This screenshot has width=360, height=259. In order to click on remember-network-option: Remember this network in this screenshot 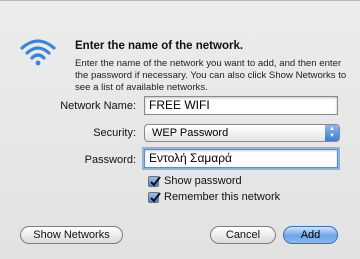, I will do `click(214, 197)`.